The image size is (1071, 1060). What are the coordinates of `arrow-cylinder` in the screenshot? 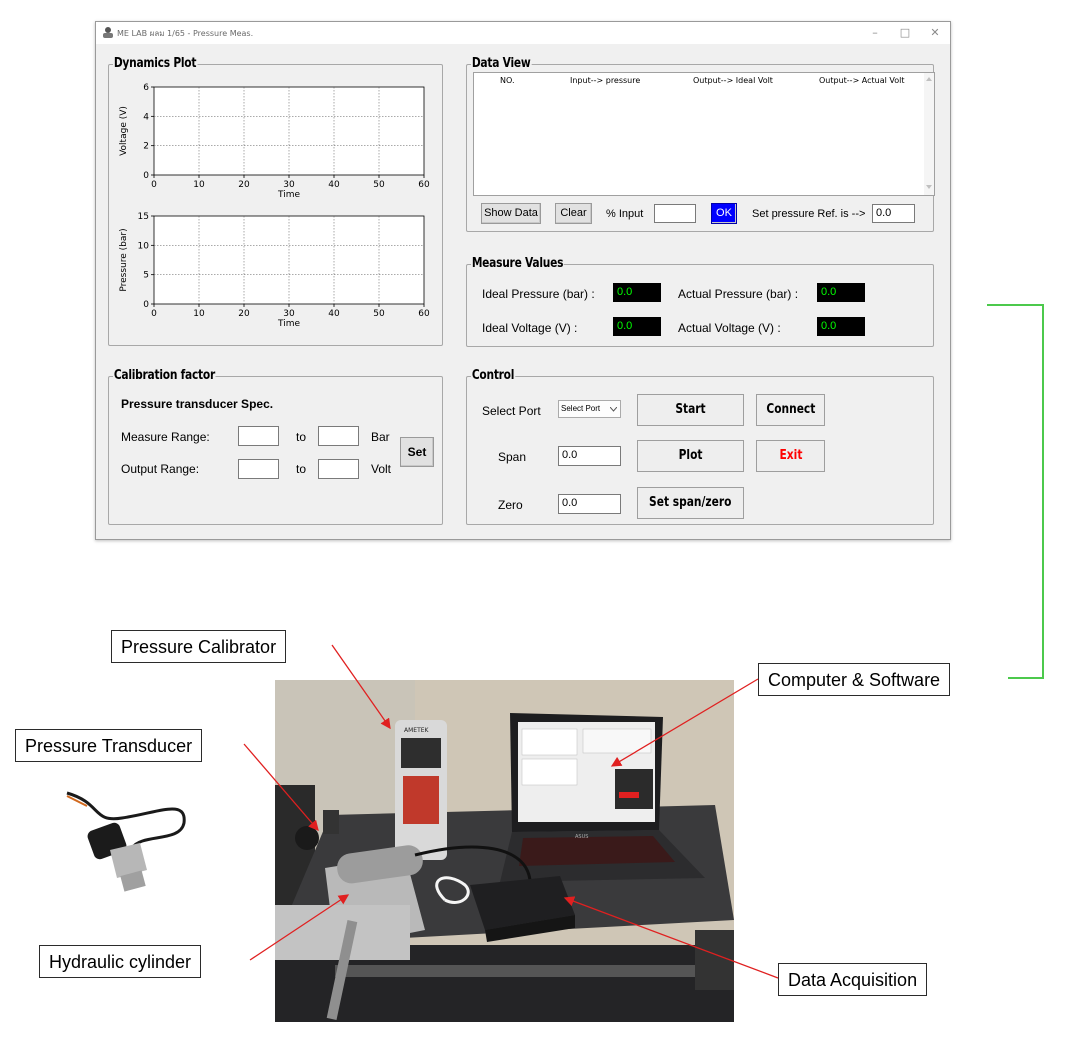 It's located at (299, 927).